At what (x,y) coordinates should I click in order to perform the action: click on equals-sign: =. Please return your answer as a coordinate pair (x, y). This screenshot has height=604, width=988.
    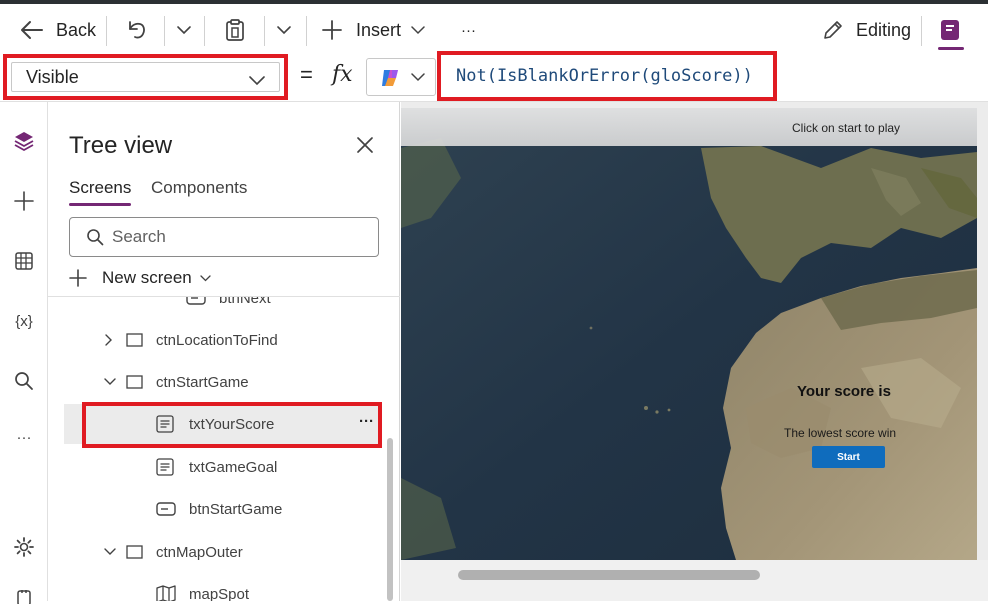
    Looking at the image, I should click on (306, 74).